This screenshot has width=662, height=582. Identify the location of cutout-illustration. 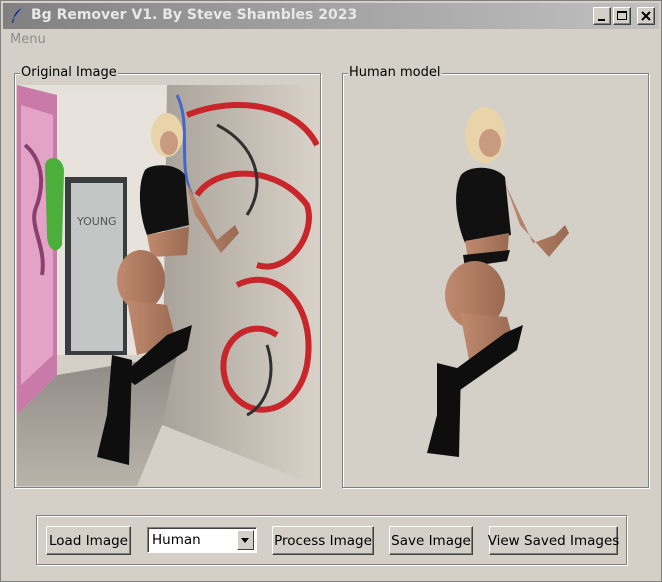
(498, 282).